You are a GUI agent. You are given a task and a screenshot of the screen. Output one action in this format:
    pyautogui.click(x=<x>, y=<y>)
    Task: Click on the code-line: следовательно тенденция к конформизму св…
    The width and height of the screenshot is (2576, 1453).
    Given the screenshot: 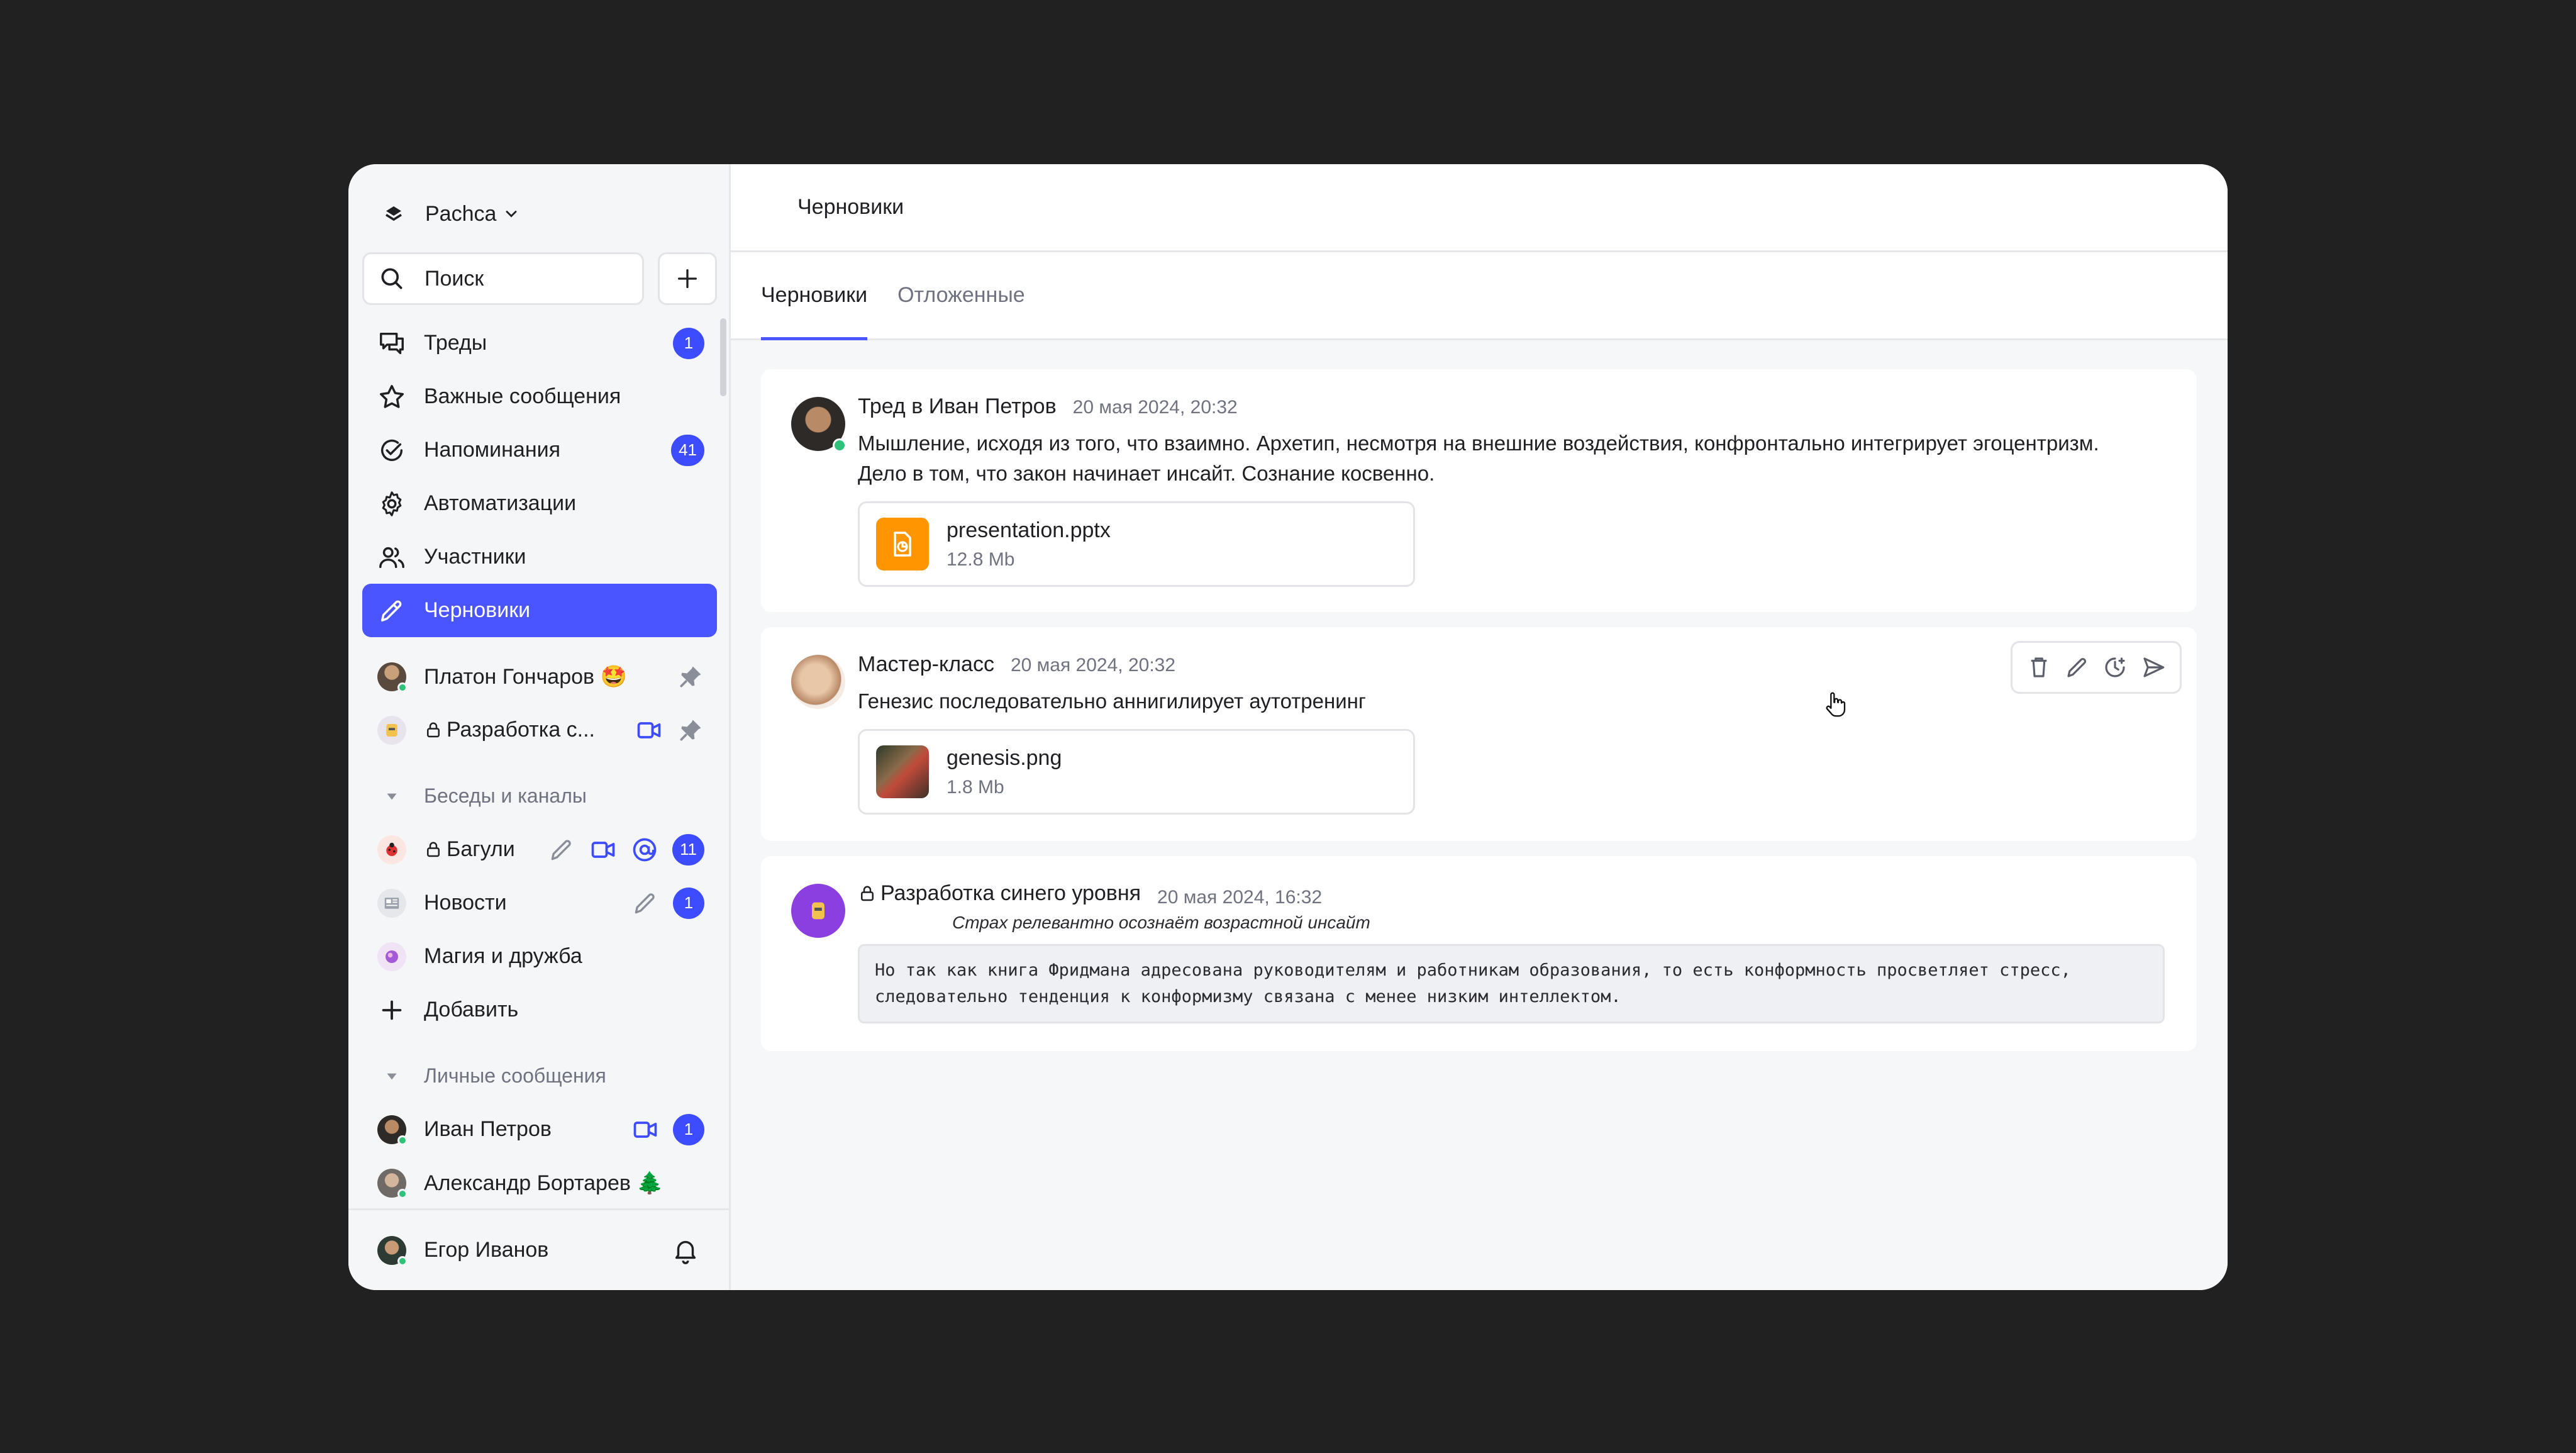 What is the action you would take?
    pyautogui.click(x=1248, y=996)
    